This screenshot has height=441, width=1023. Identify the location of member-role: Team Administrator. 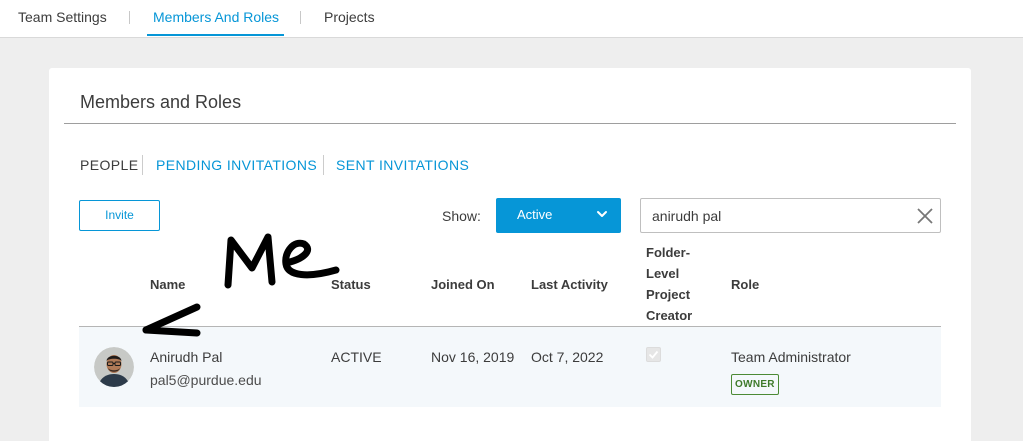
(791, 357).